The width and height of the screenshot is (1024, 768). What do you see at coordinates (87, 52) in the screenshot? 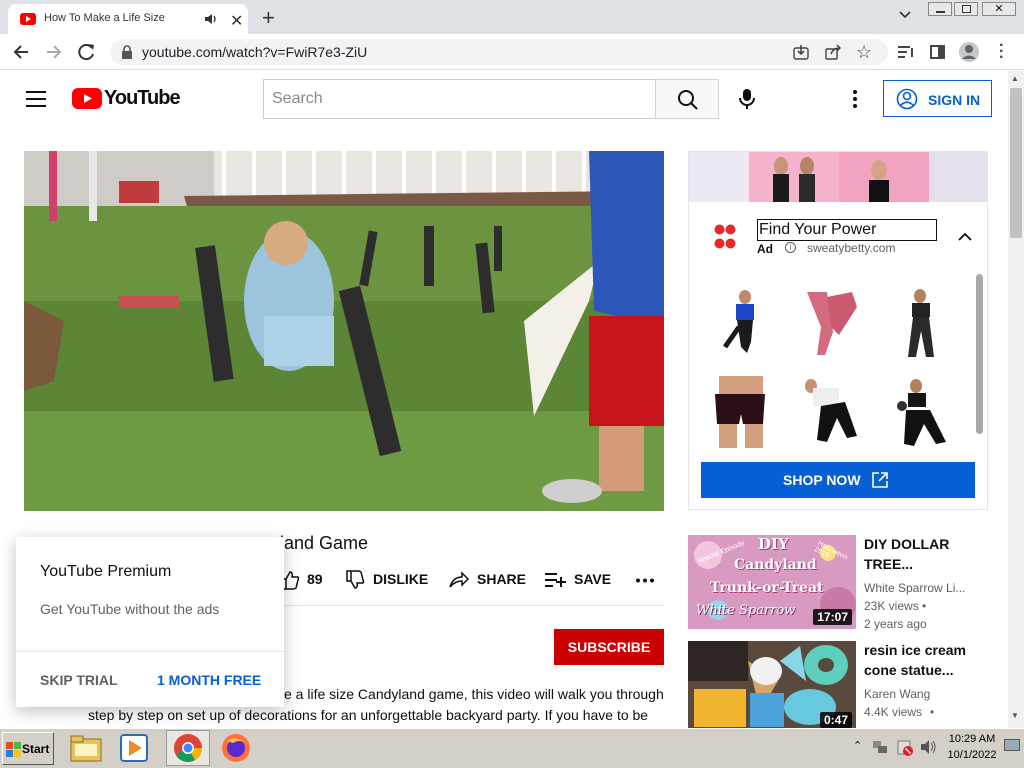
I see `reload-icon` at bounding box center [87, 52].